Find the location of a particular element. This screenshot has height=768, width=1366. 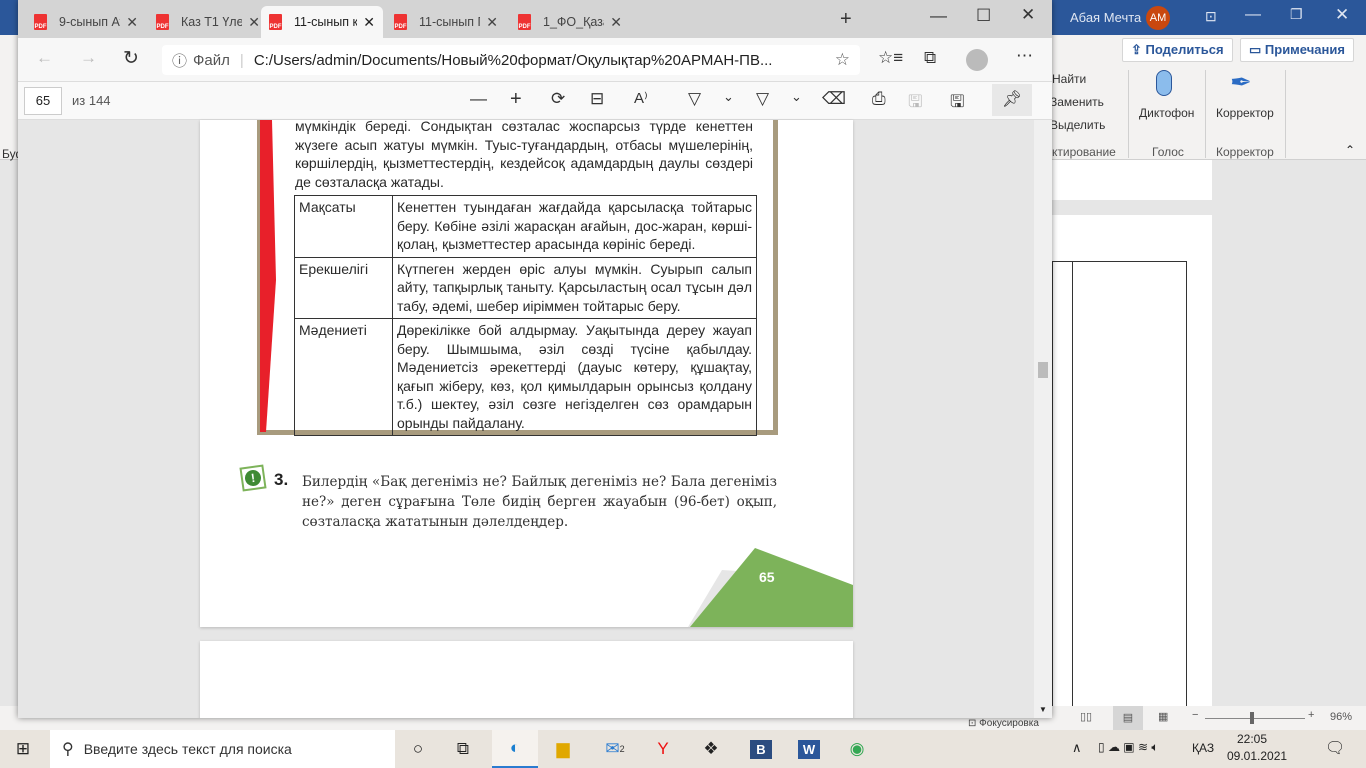

word-minimize-button: — is located at coordinates (1253, 15).